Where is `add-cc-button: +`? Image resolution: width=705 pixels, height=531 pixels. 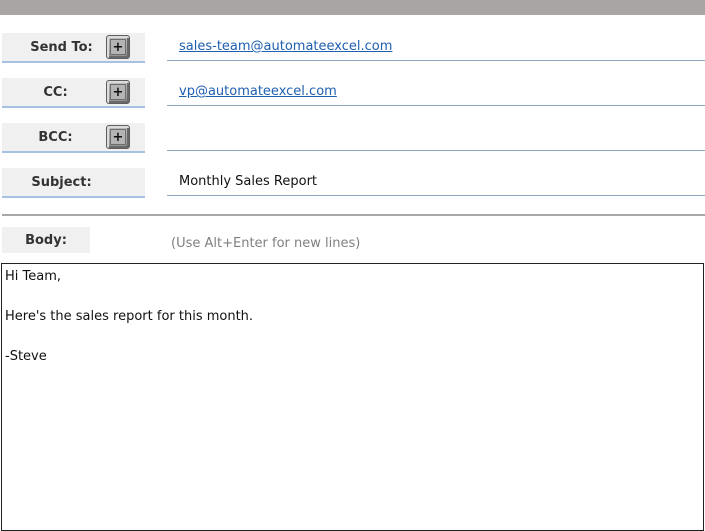 add-cc-button: + is located at coordinates (118, 92).